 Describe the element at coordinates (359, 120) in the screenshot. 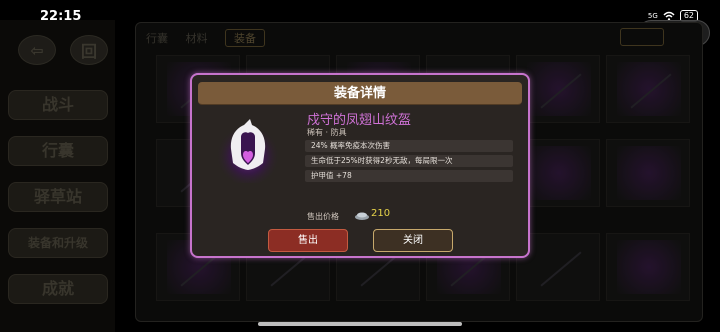

I see `item-name: 戍守的凤翅山纹盔` at that location.